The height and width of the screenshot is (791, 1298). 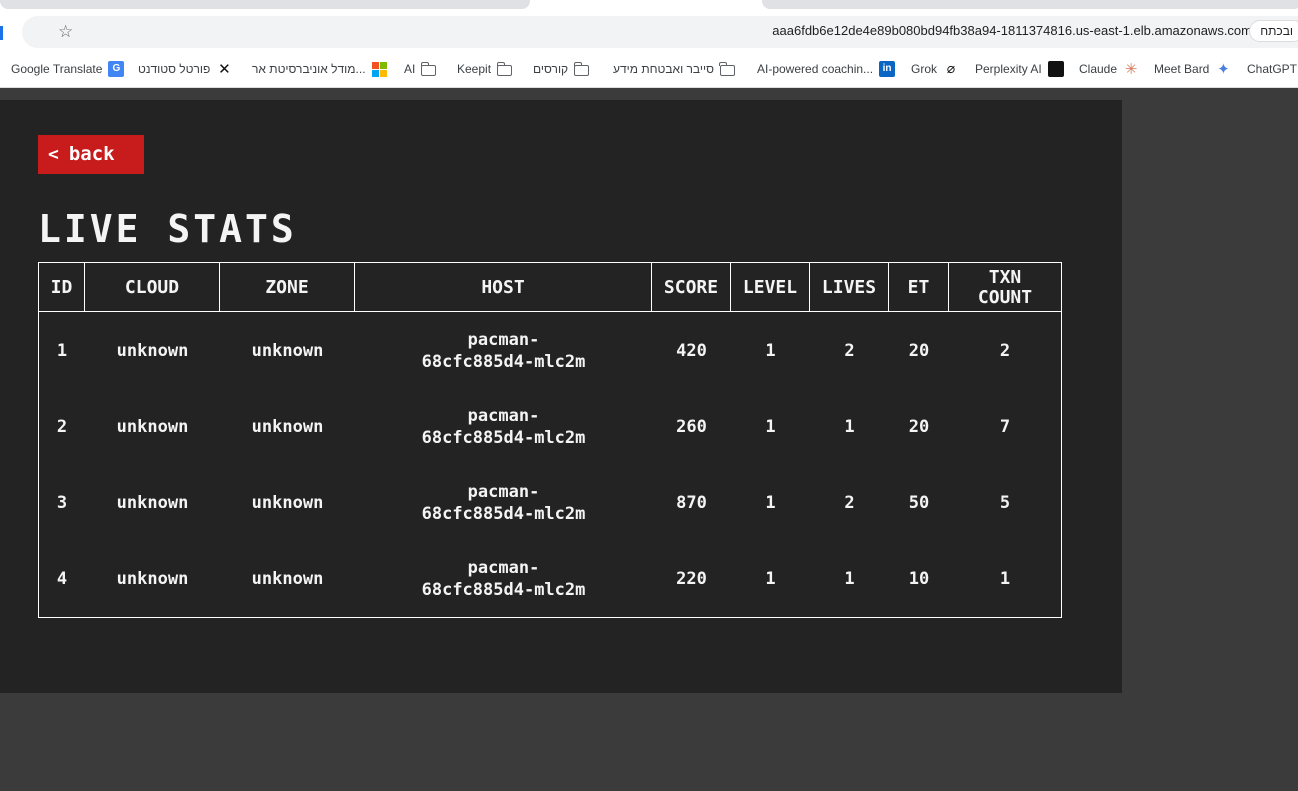 I want to click on header-id: ID, so click(x=62, y=287).